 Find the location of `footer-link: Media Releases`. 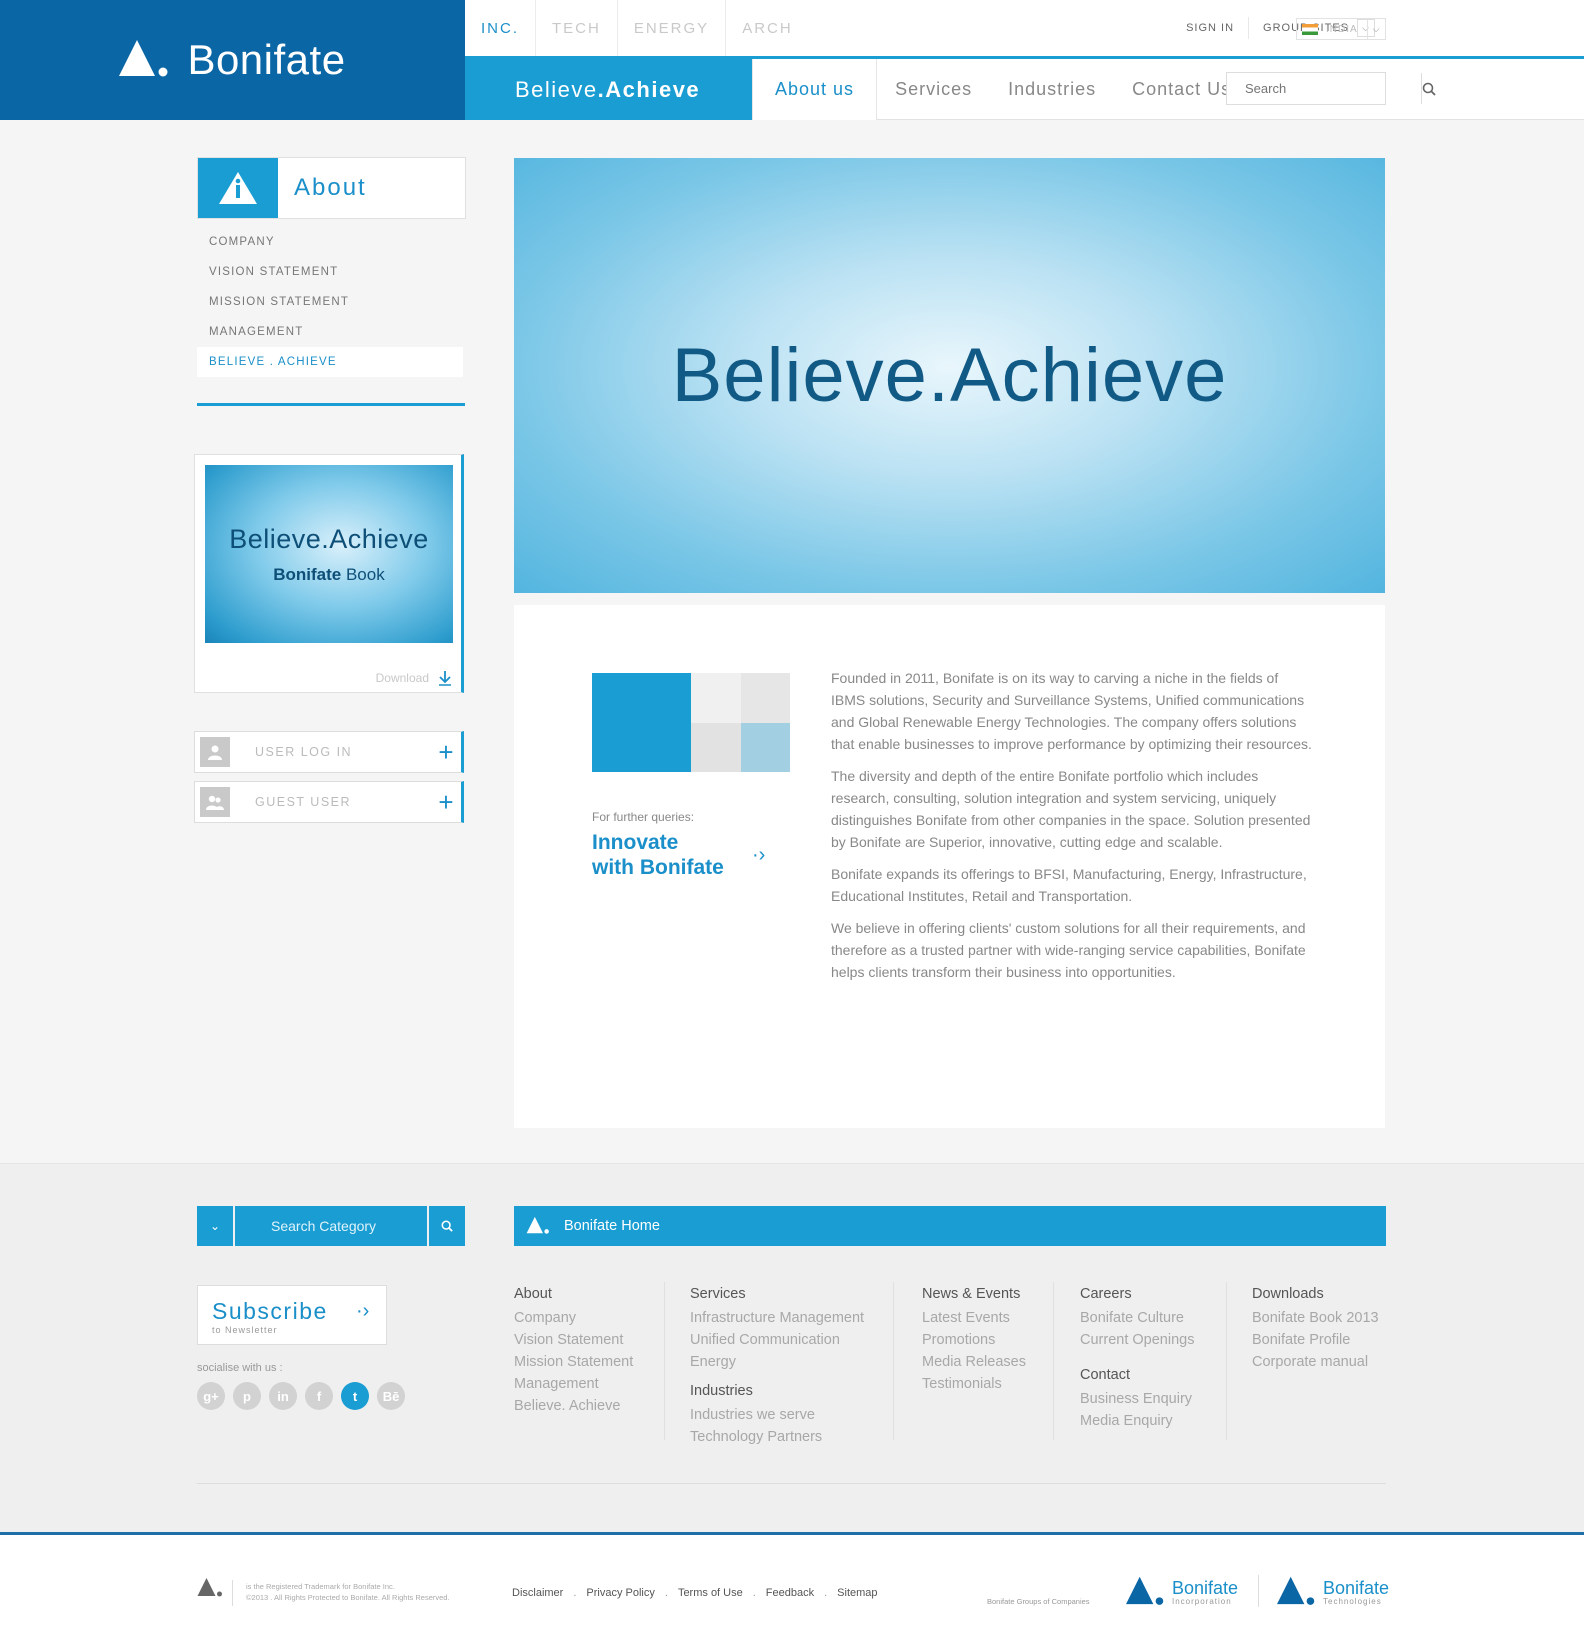

footer-link: Media Releases is located at coordinates (974, 1362).